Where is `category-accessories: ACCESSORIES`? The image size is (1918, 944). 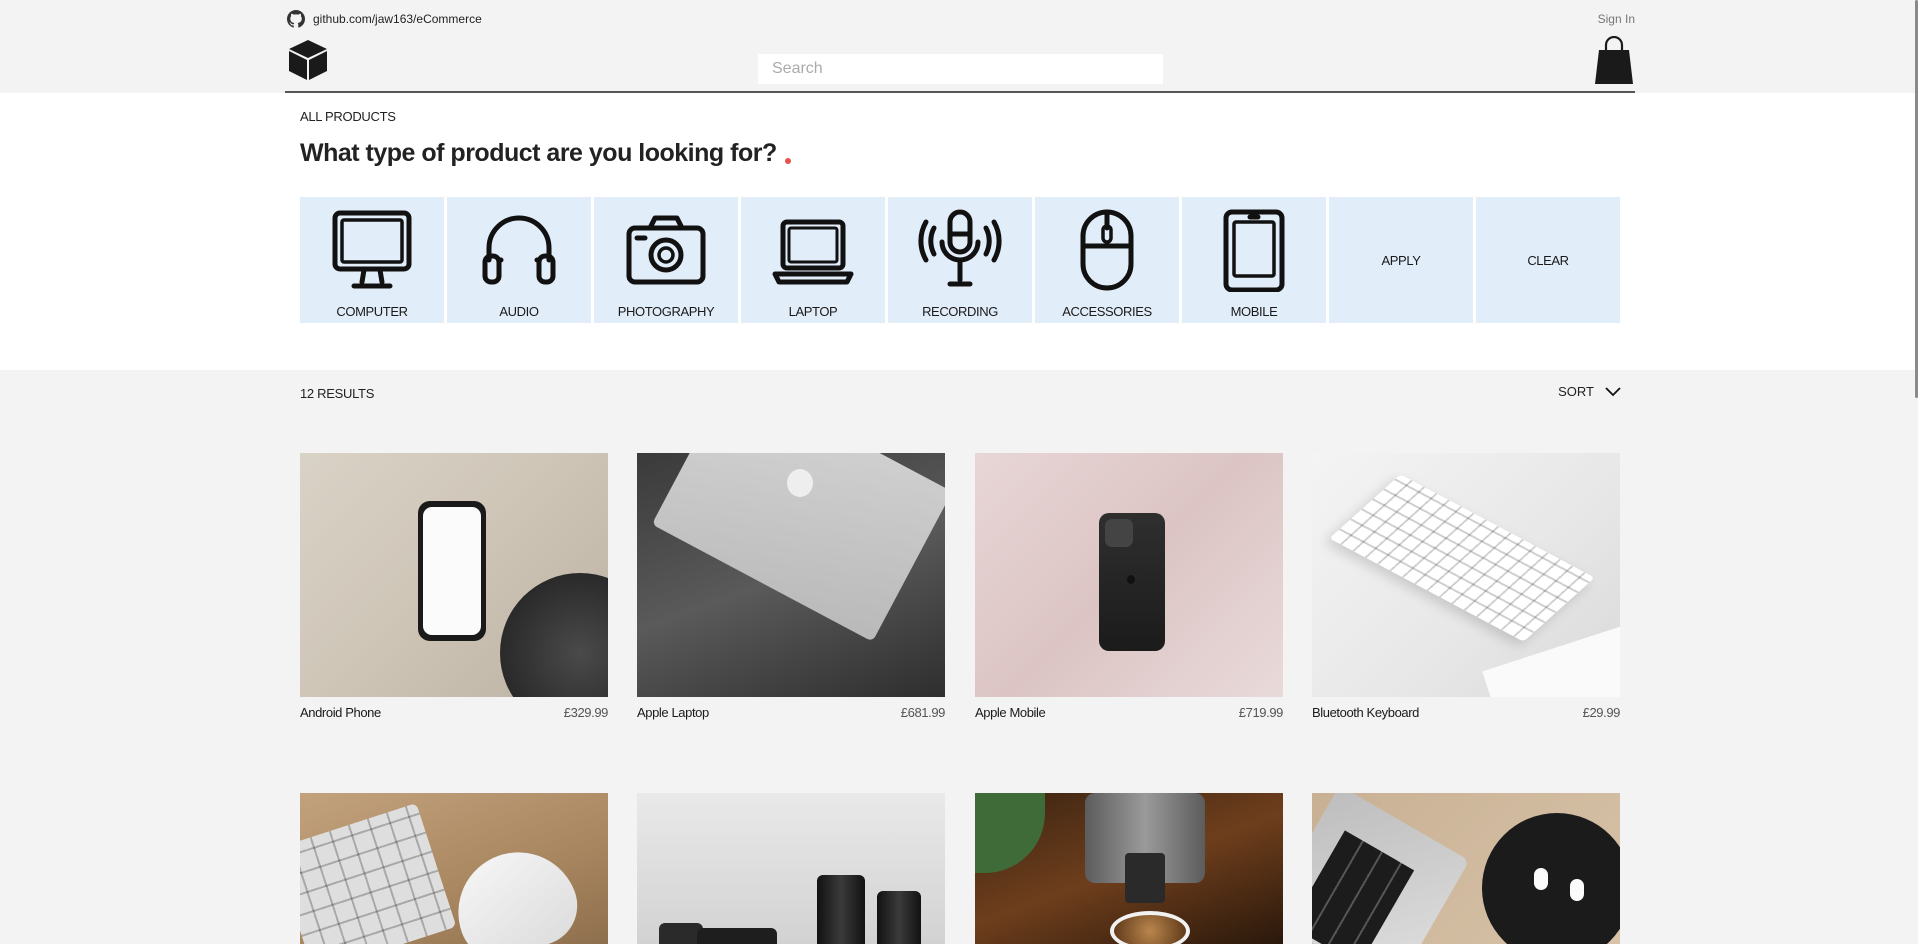 category-accessories: ACCESSORIES is located at coordinates (1107, 260).